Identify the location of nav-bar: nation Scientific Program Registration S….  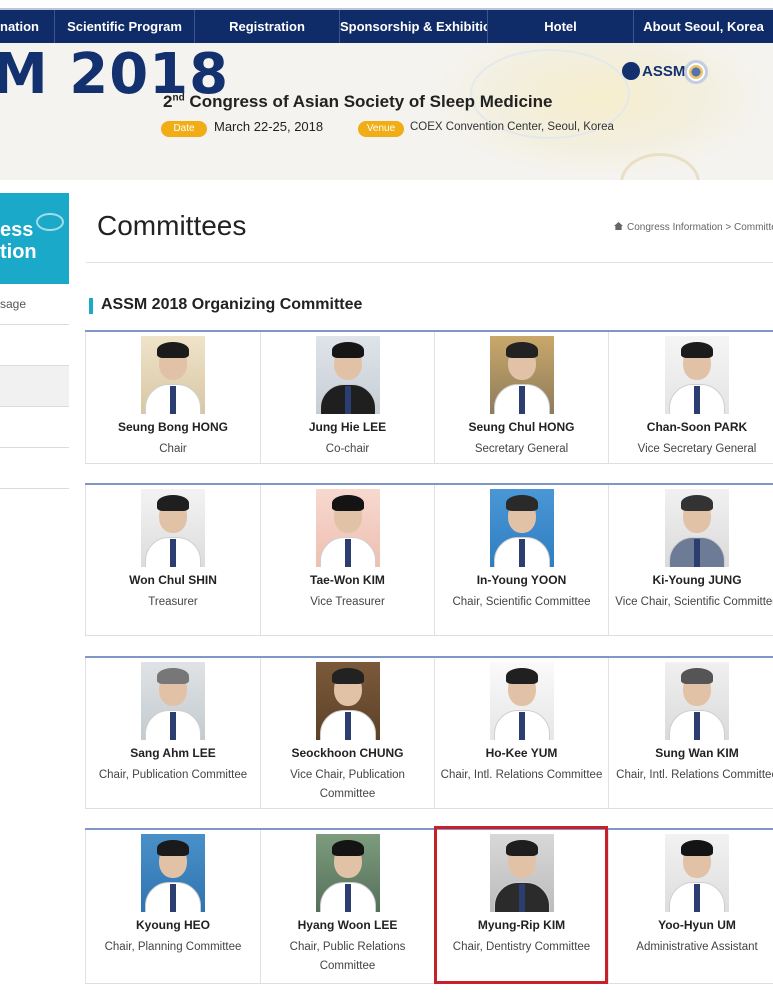
(386, 26).